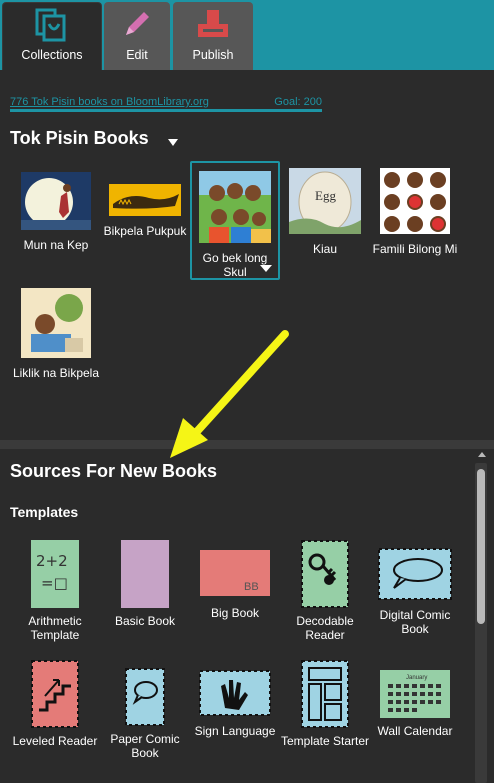 The image size is (494, 783). Describe the element at coordinates (213, 55) in the screenshot. I see `tab-publish-label: Publish` at that location.